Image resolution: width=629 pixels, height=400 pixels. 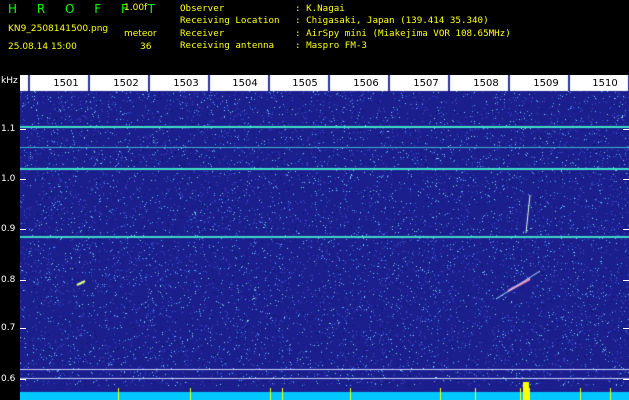 I want to click on x-tick-label: 1501, so click(x=66, y=83).